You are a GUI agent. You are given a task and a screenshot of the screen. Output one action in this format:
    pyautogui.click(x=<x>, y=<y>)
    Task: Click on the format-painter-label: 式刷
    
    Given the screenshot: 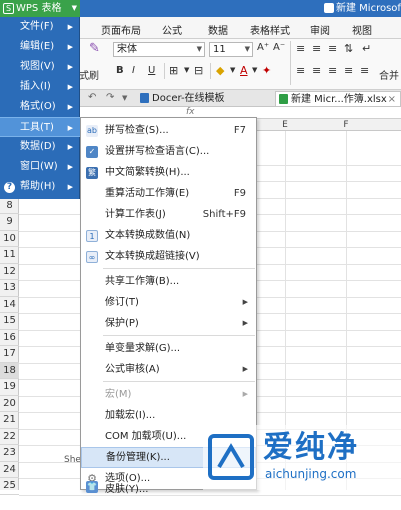 What is the action you would take?
    pyautogui.click(x=89, y=74)
    